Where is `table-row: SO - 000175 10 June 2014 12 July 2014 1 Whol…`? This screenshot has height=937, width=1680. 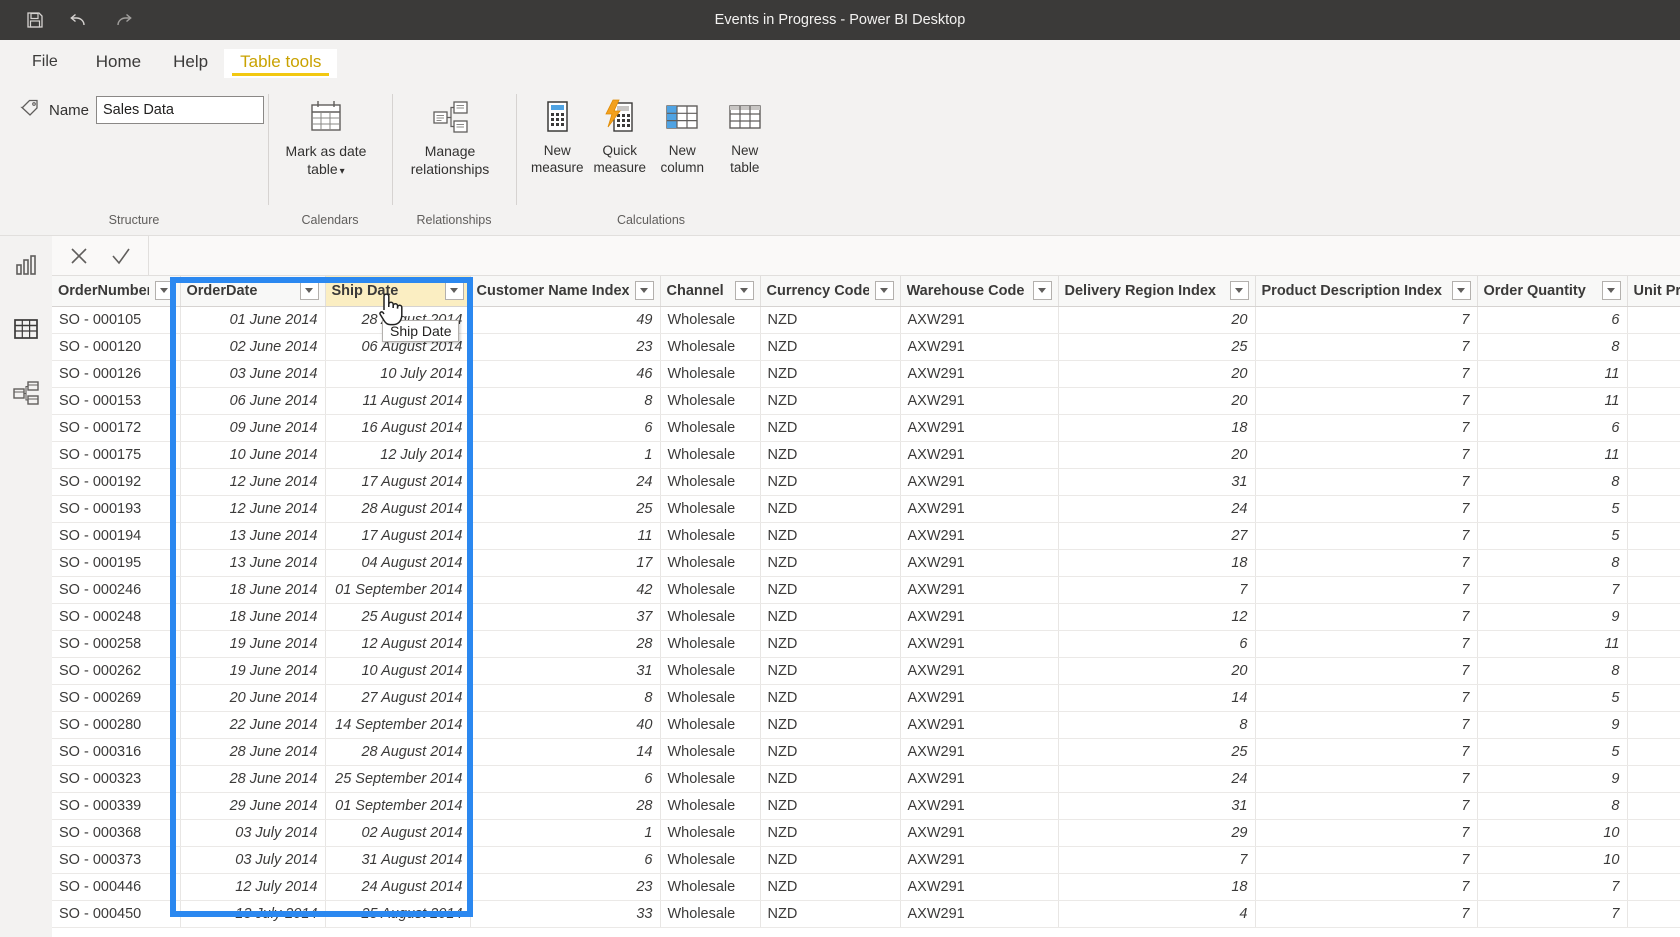 table-row: SO - 000175 10 June 2014 12 July 2014 1 Whol… is located at coordinates (866, 455).